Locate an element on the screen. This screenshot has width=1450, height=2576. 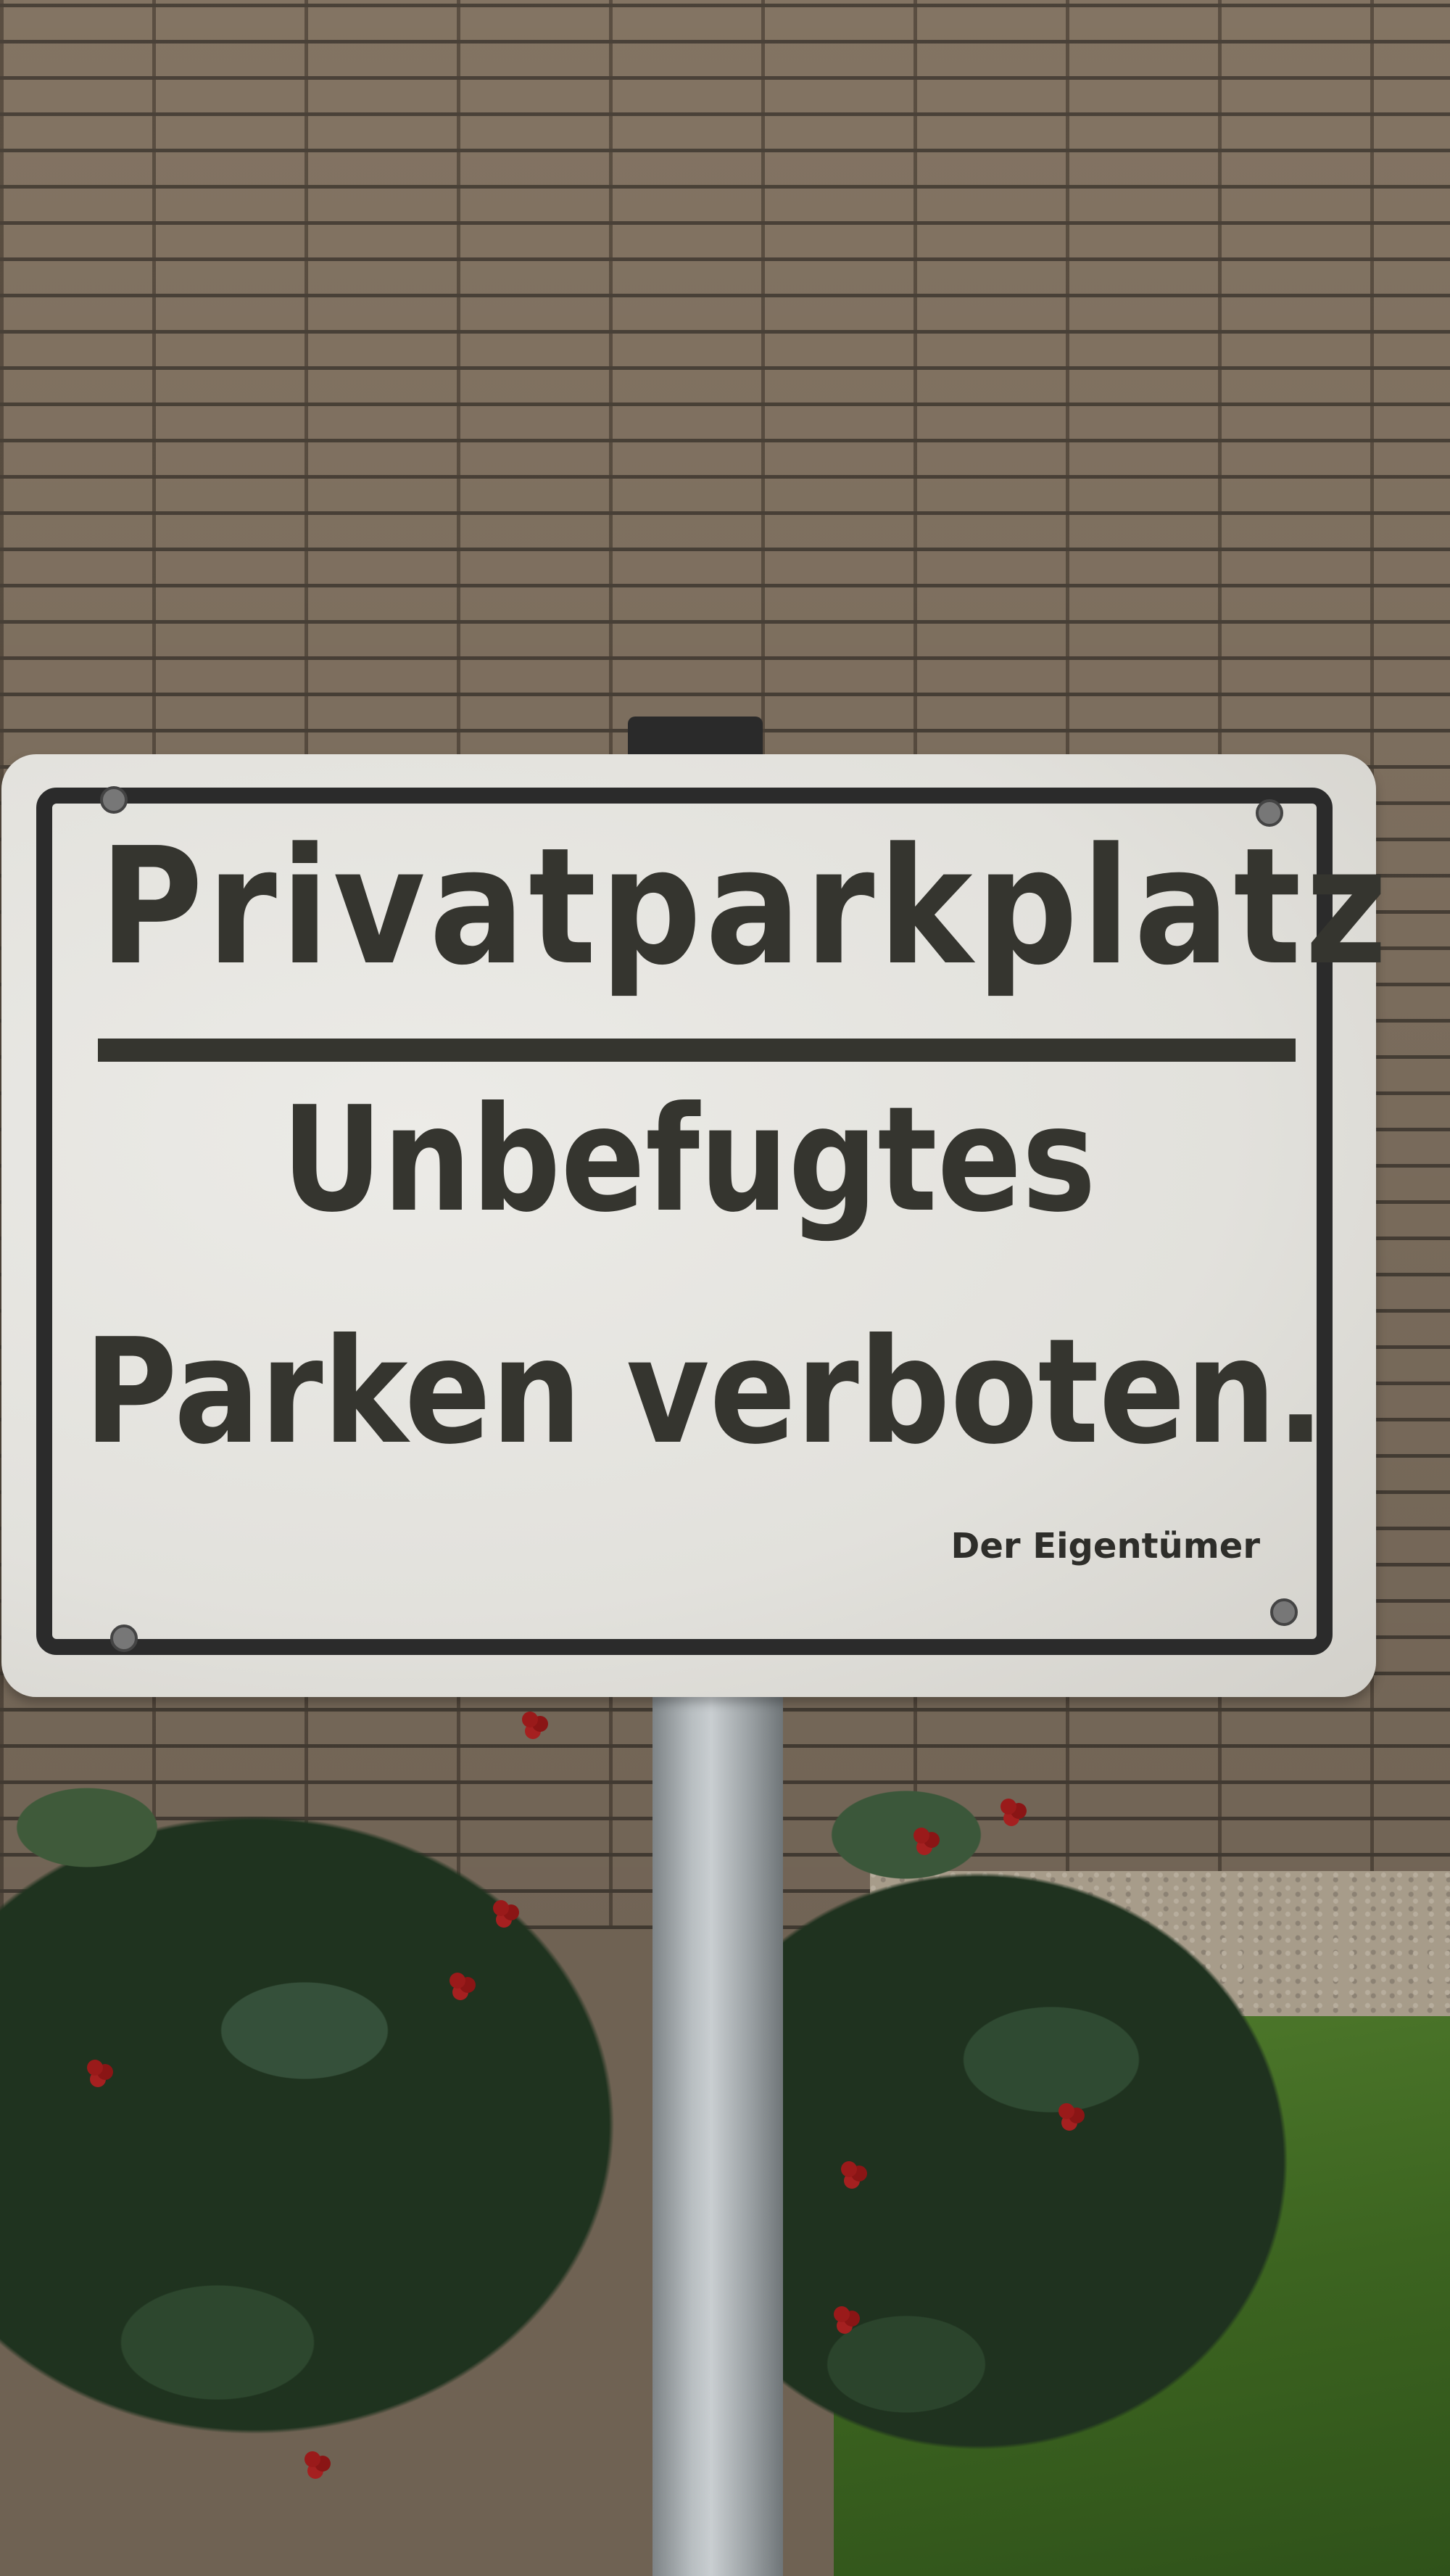
sign-owner-credit: Der Eigentümer is located at coordinates (1105, 1546).